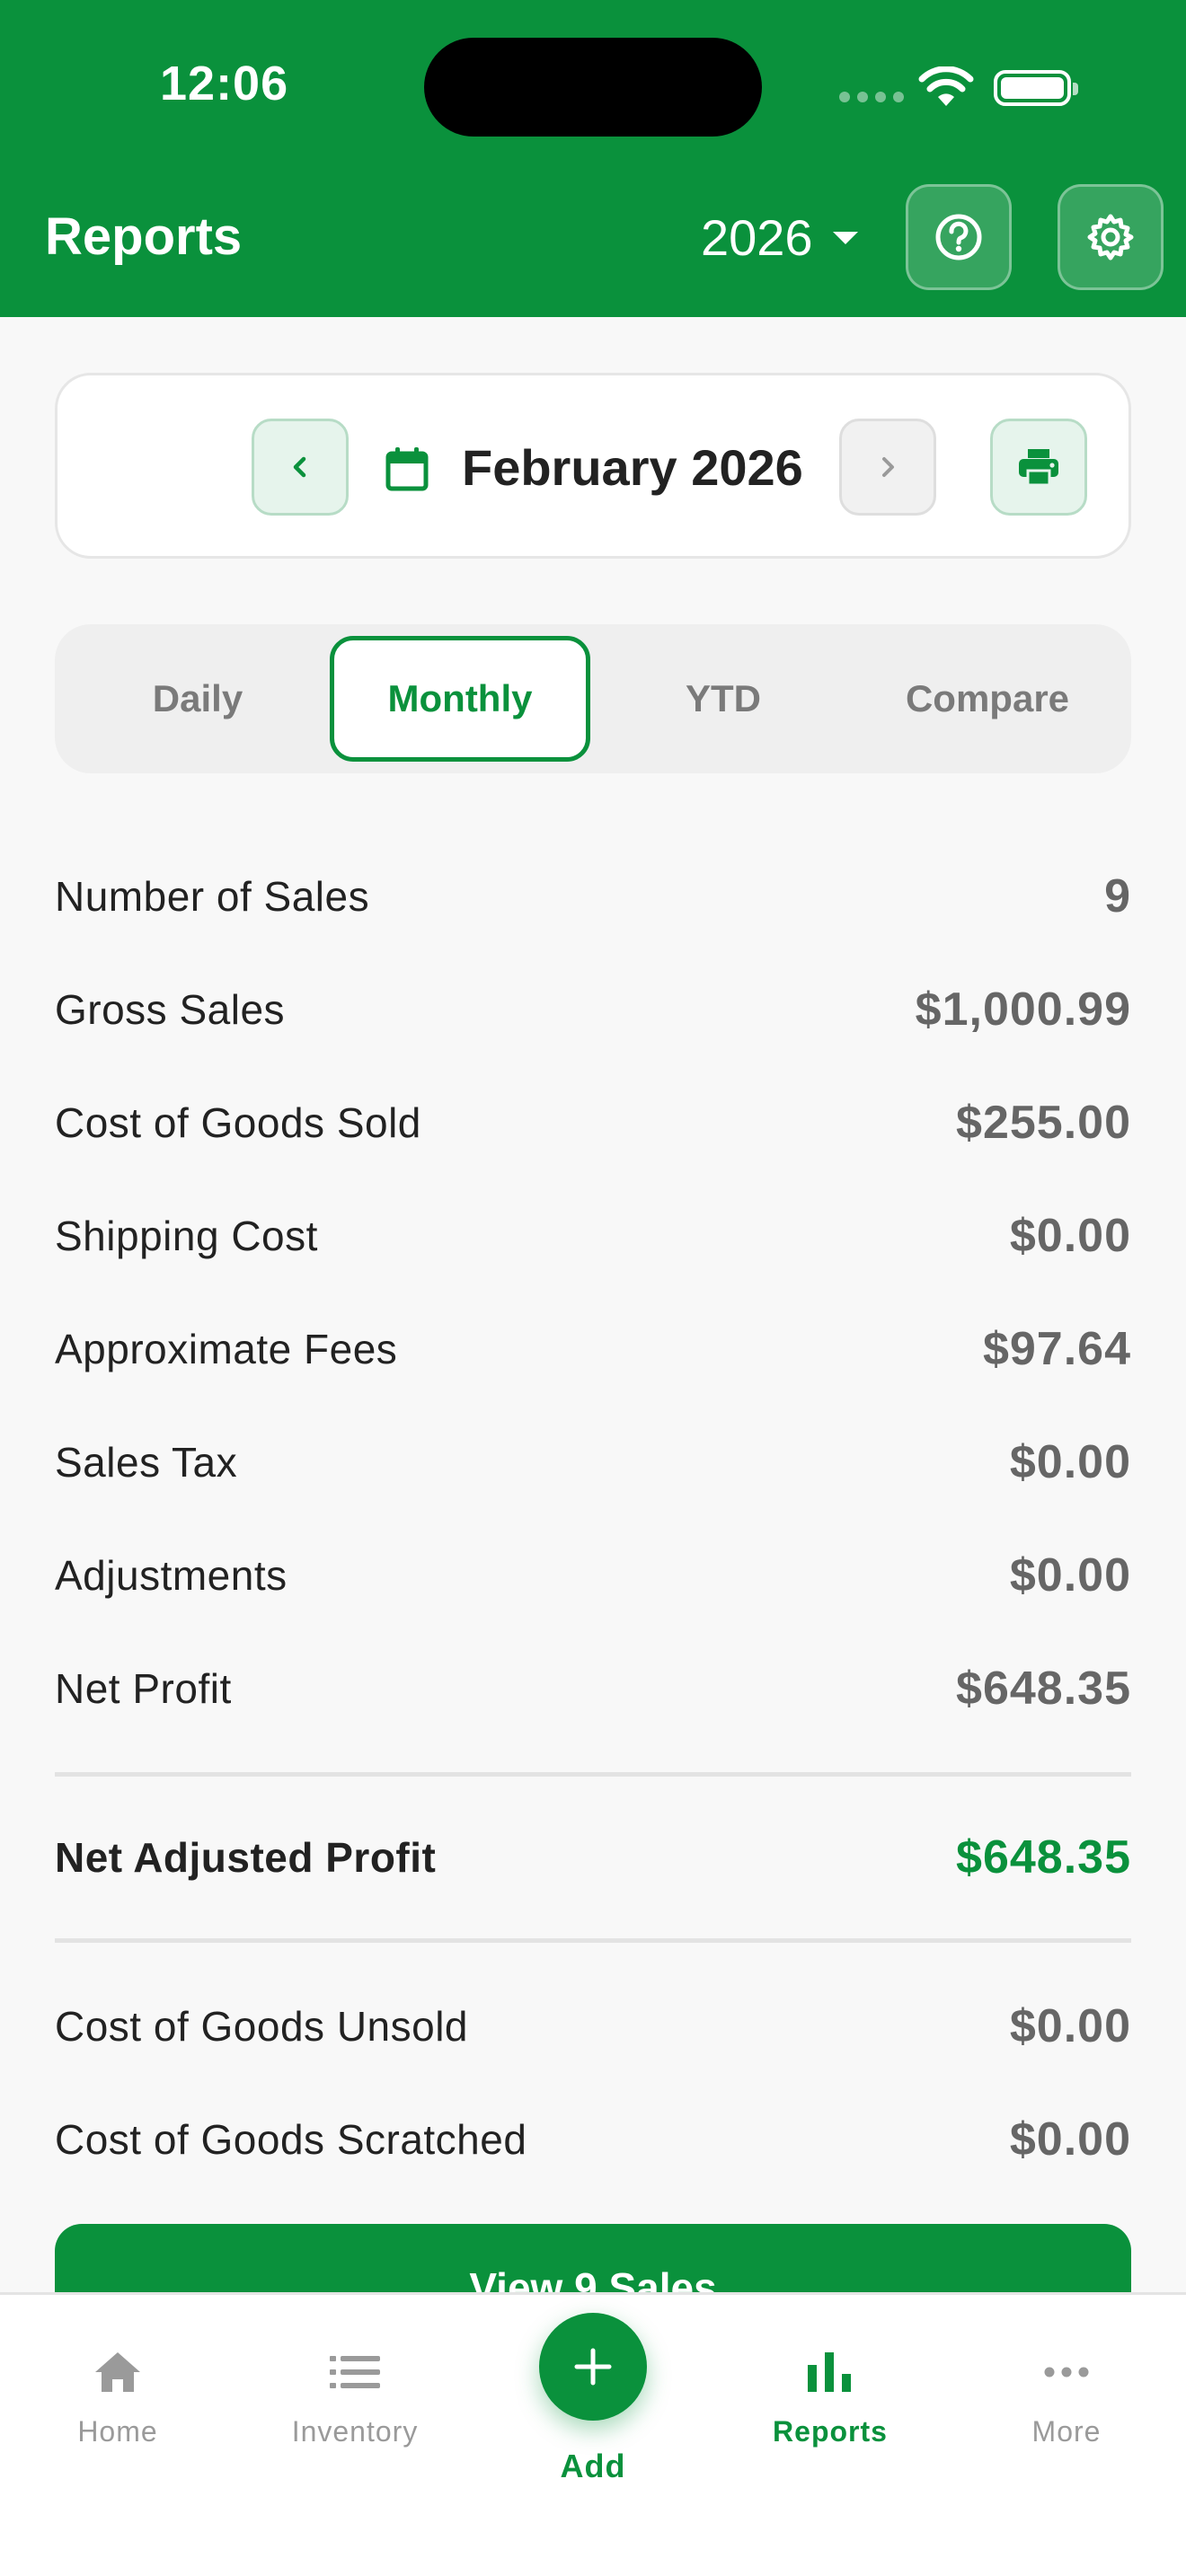 The image size is (1186, 2576). What do you see at coordinates (170, 1009) in the screenshot?
I see `row-label: Gross Sales` at bounding box center [170, 1009].